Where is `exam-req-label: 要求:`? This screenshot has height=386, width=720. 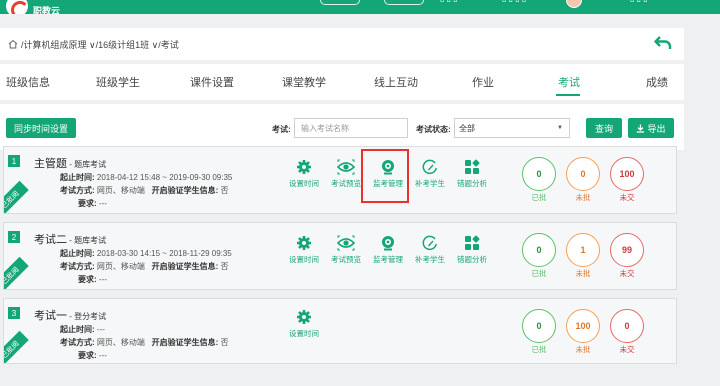 exam-req-label: 要求: is located at coordinates (87, 203).